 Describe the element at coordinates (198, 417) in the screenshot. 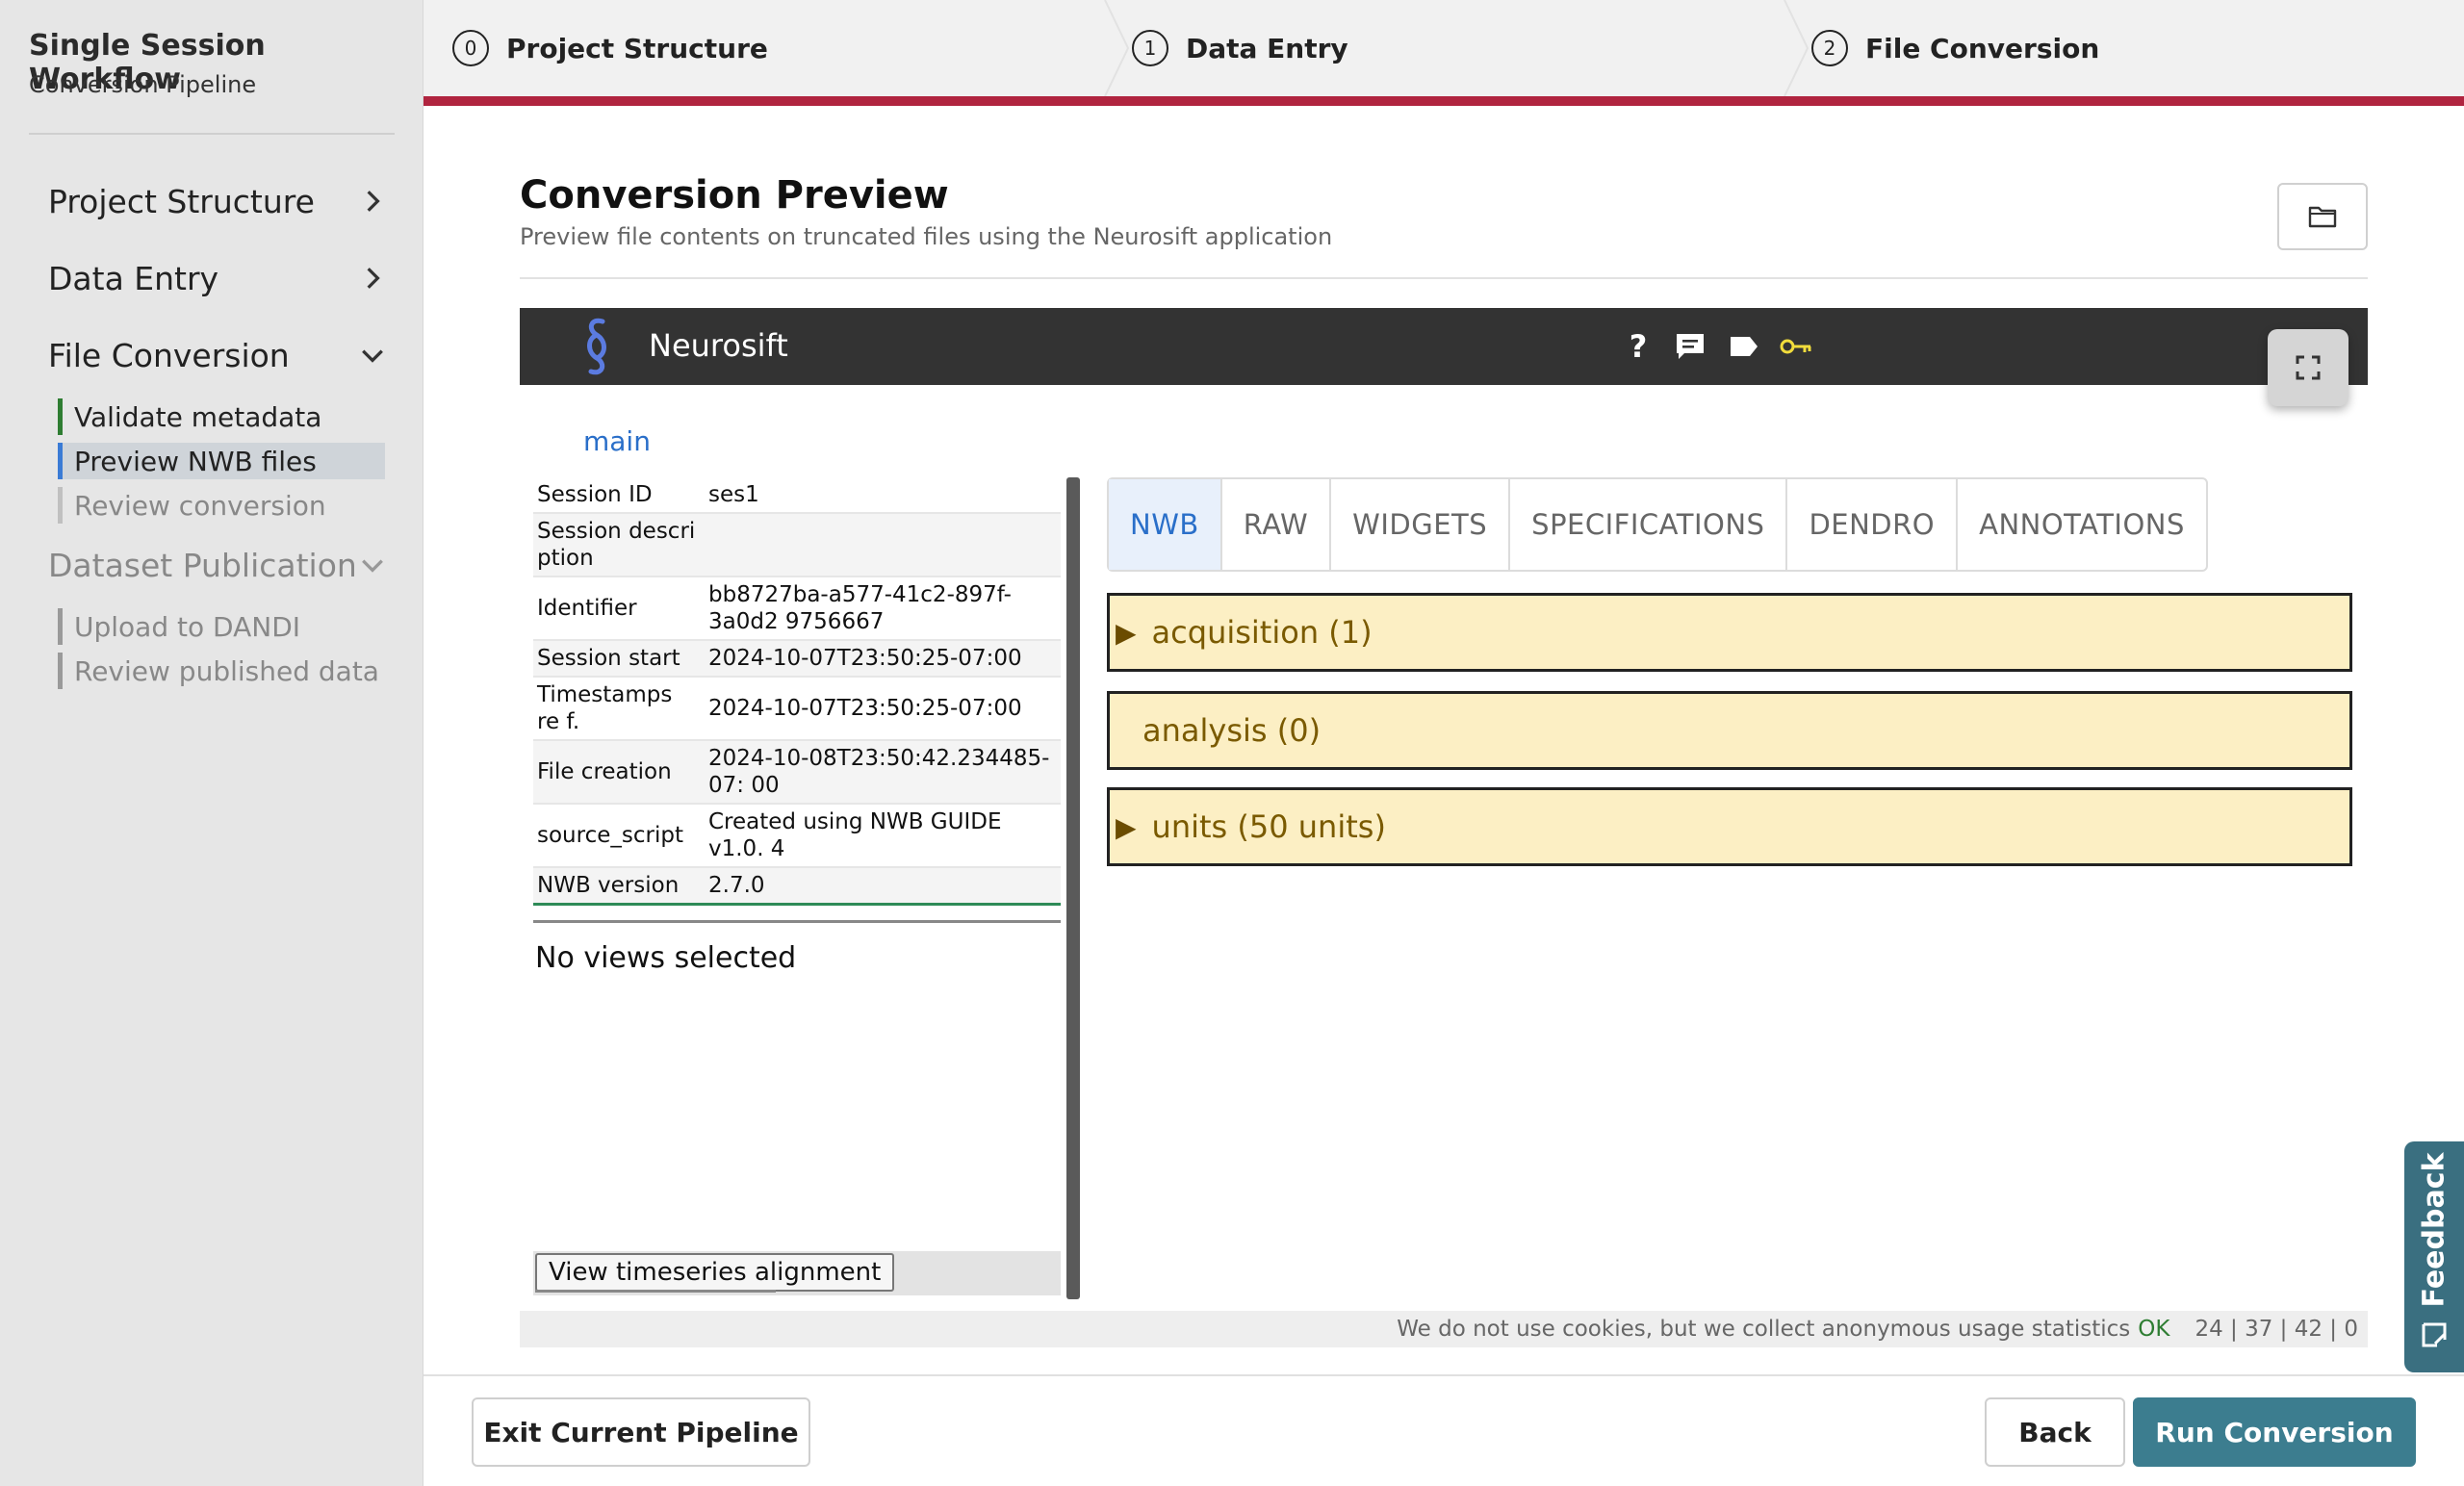

I see `sidebar-subitem-label: Validate metadata` at that location.